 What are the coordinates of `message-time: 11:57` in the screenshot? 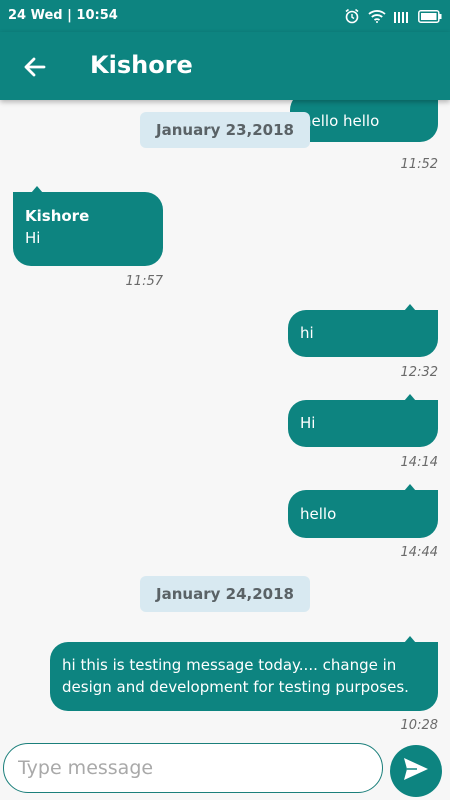 It's located at (144, 281).